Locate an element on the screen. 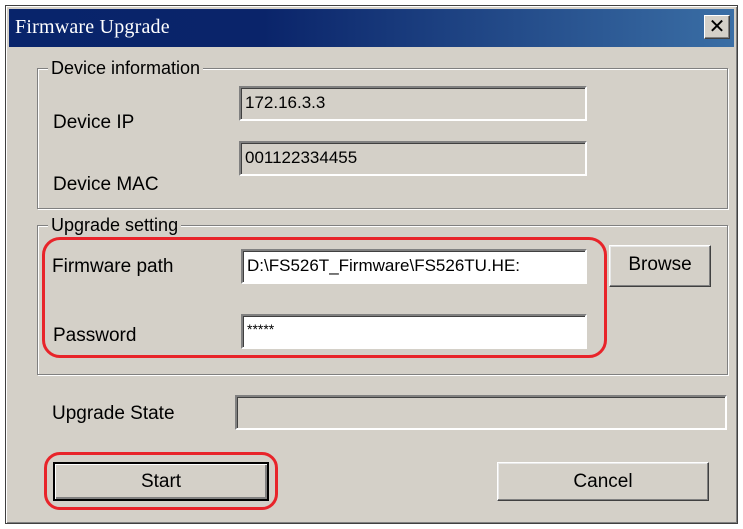 The image size is (743, 529). close-button: ✕ is located at coordinates (717, 27).